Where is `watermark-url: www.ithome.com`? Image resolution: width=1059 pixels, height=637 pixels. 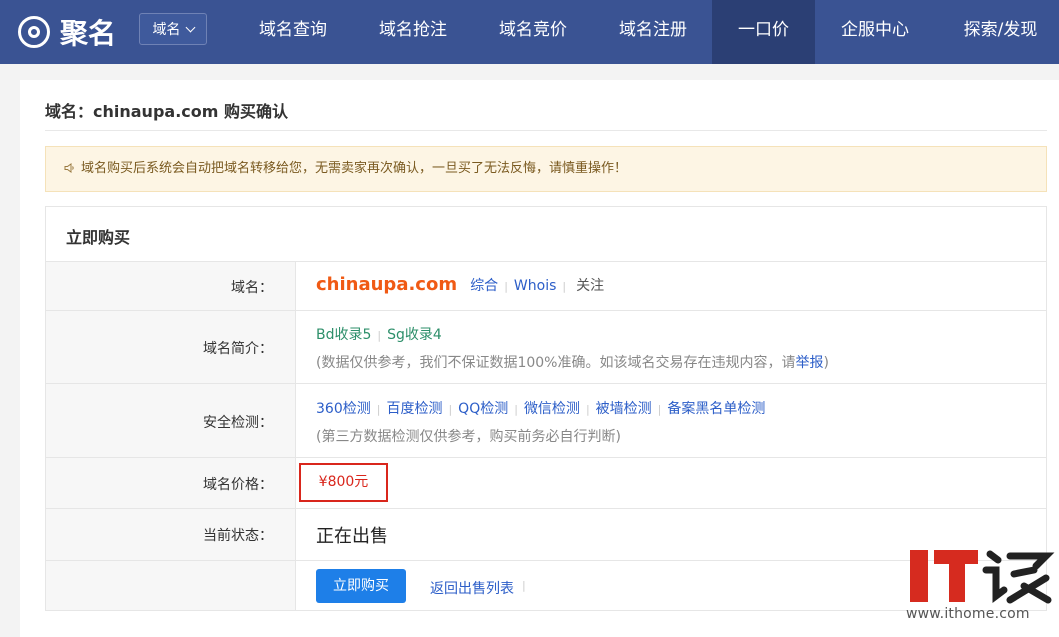
watermark-url: www.ithome.com is located at coordinates (968, 614).